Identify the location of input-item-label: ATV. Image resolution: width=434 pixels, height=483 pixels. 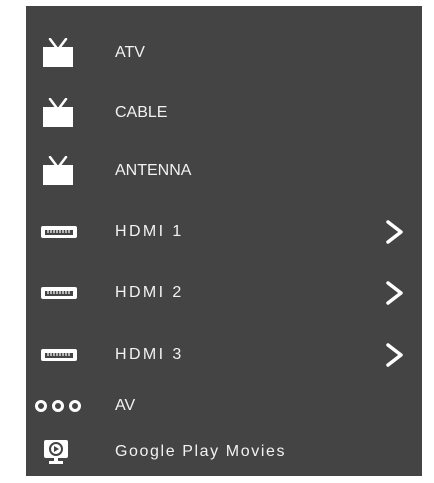
(130, 52).